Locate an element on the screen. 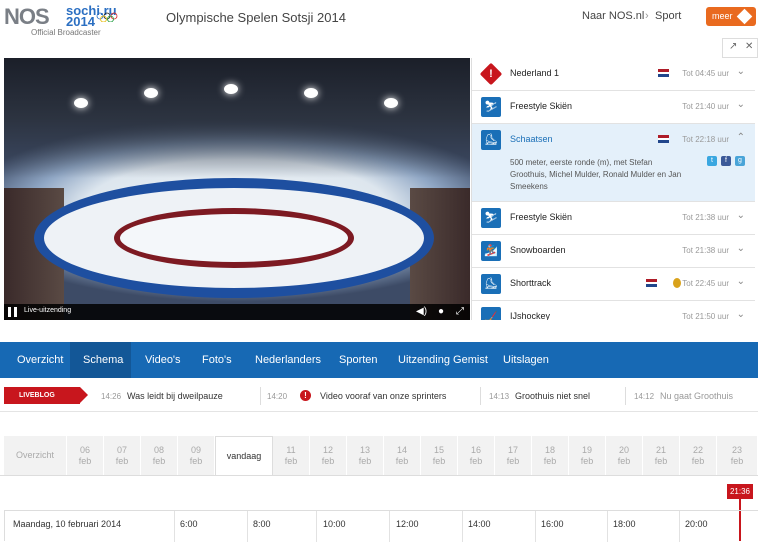  official-broadcaster-label: Official Broadcaster is located at coordinates (66, 32).